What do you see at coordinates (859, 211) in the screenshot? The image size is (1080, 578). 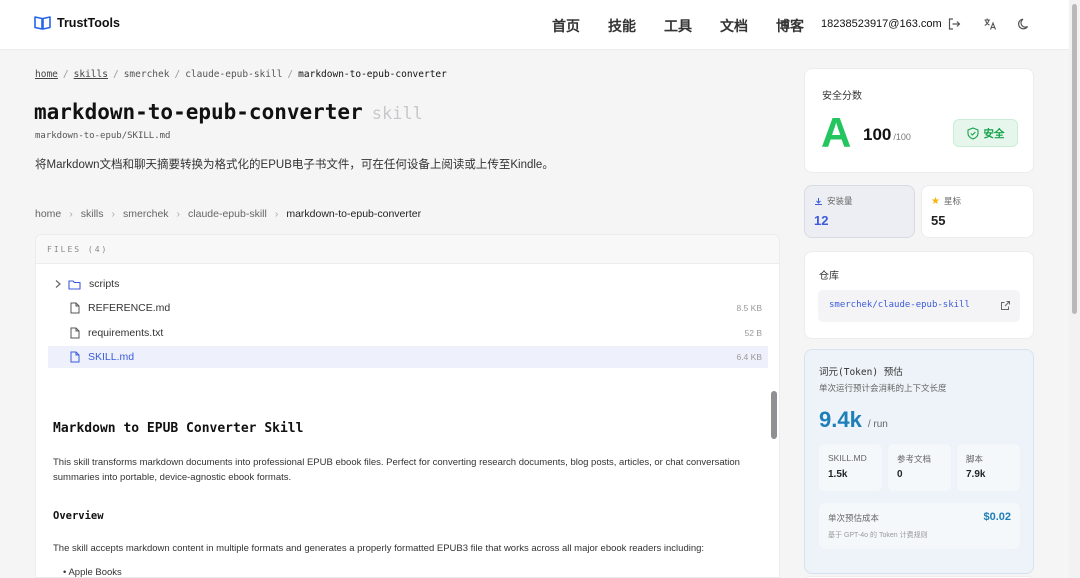 I see `installs-card: 安装量 12` at bounding box center [859, 211].